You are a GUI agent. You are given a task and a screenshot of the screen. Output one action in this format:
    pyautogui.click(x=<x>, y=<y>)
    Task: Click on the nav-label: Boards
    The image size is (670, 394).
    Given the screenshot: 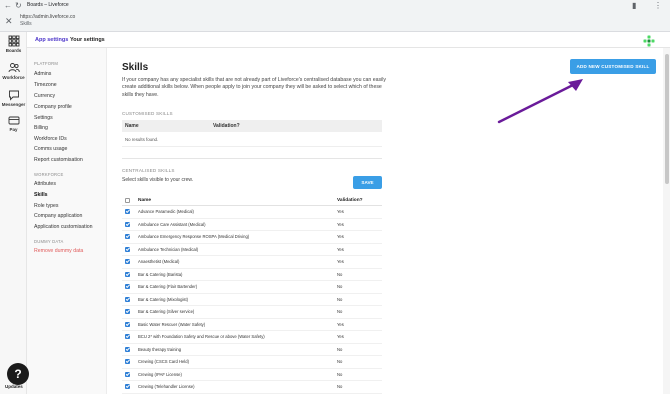 What is the action you would take?
    pyautogui.click(x=13, y=50)
    